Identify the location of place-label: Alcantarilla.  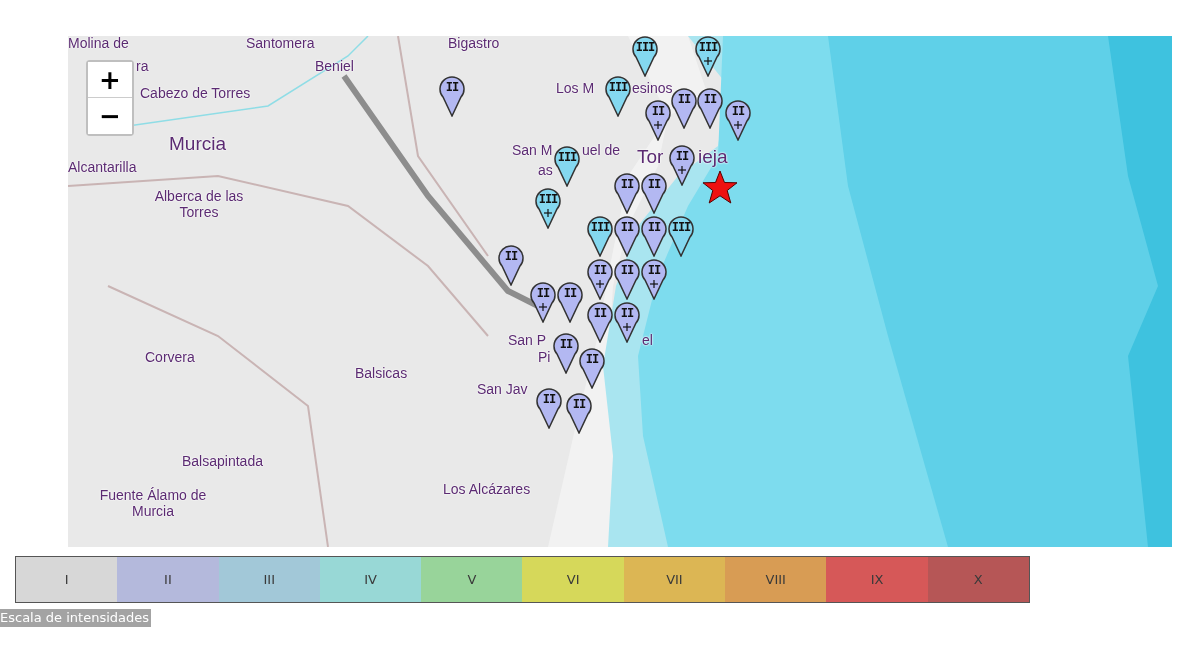
(102, 167).